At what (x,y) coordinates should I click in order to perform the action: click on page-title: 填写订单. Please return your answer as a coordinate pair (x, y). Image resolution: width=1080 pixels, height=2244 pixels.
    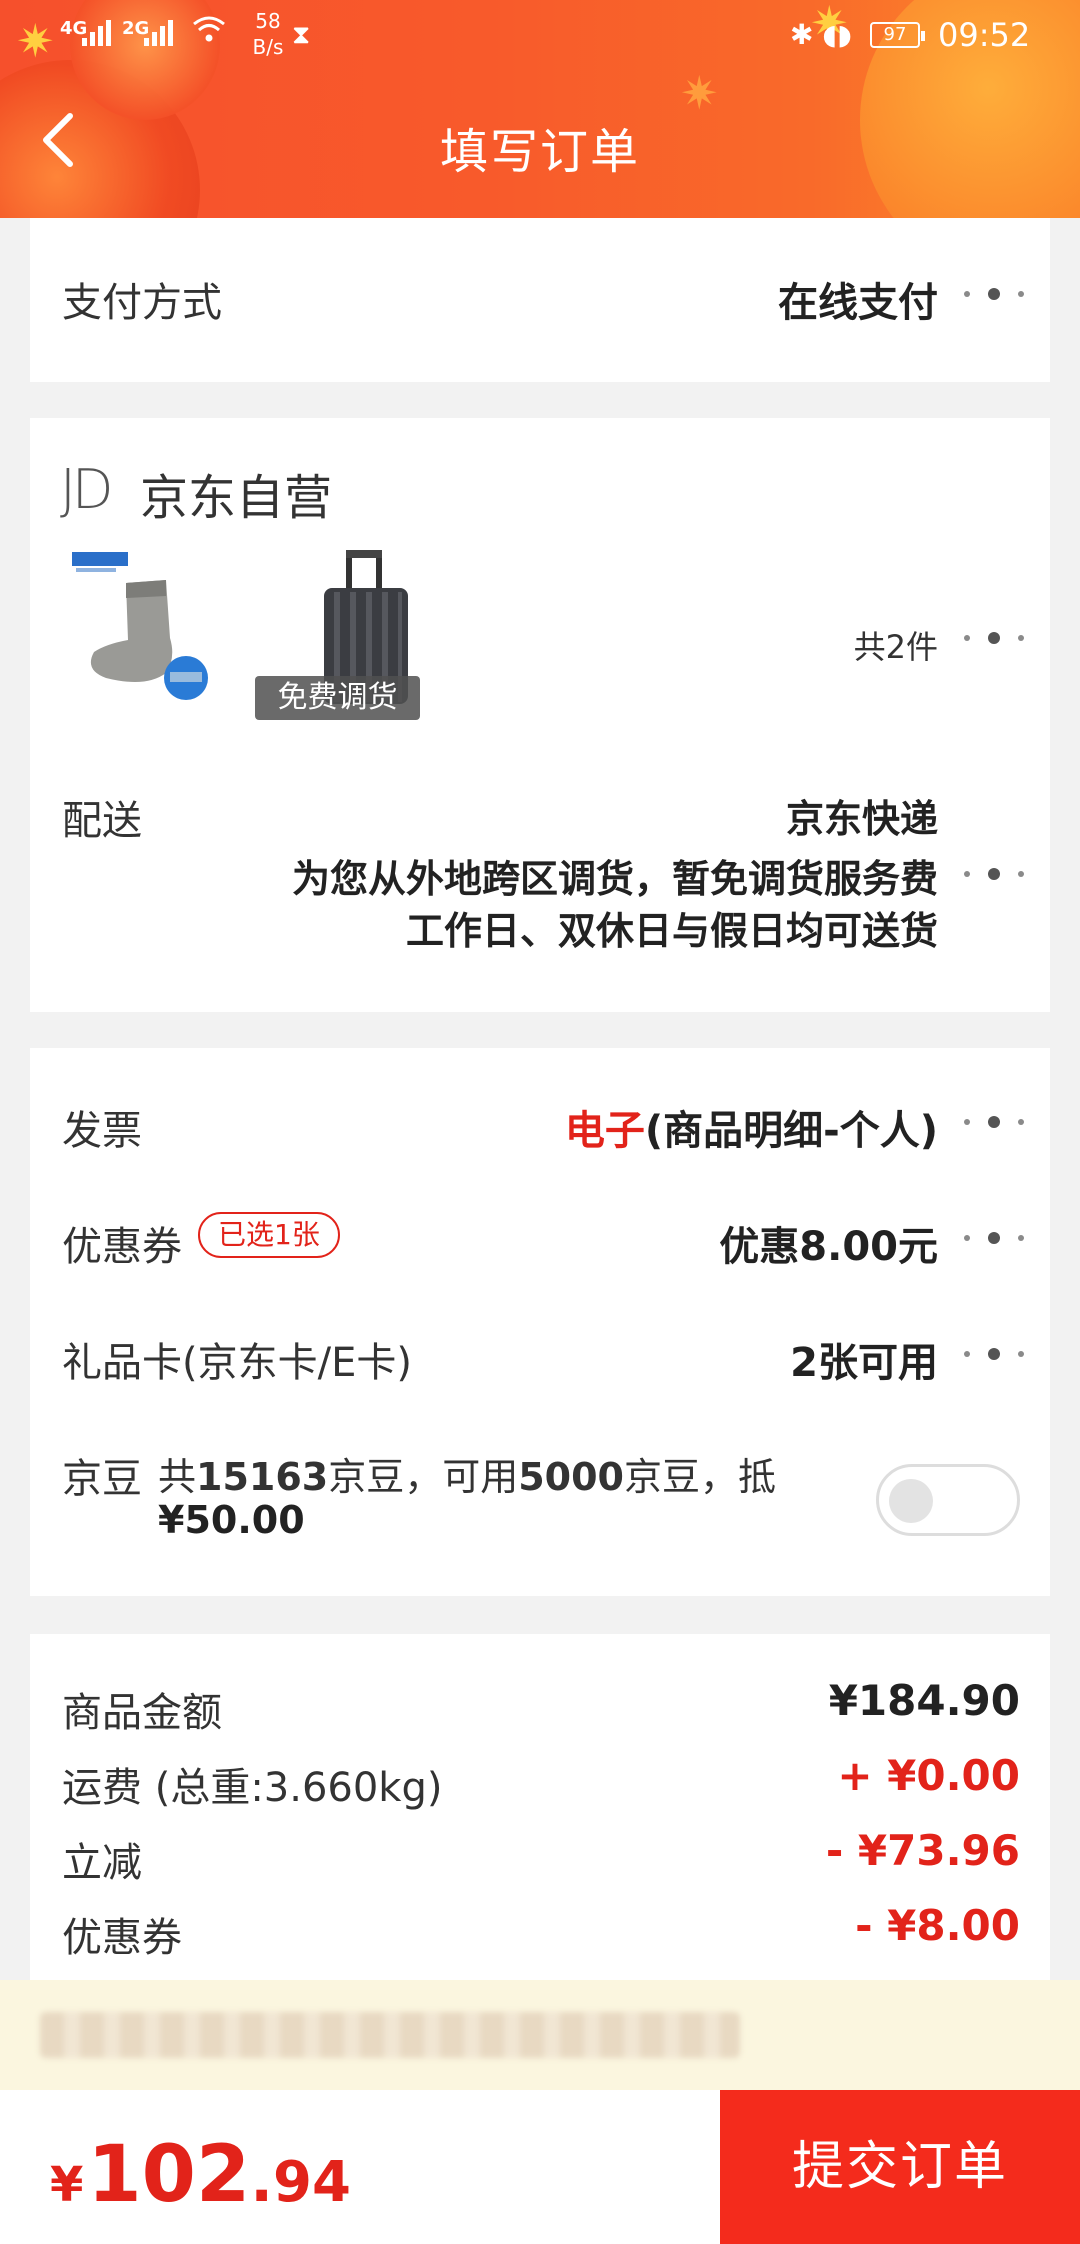
    Looking at the image, I should click on (539, 152).